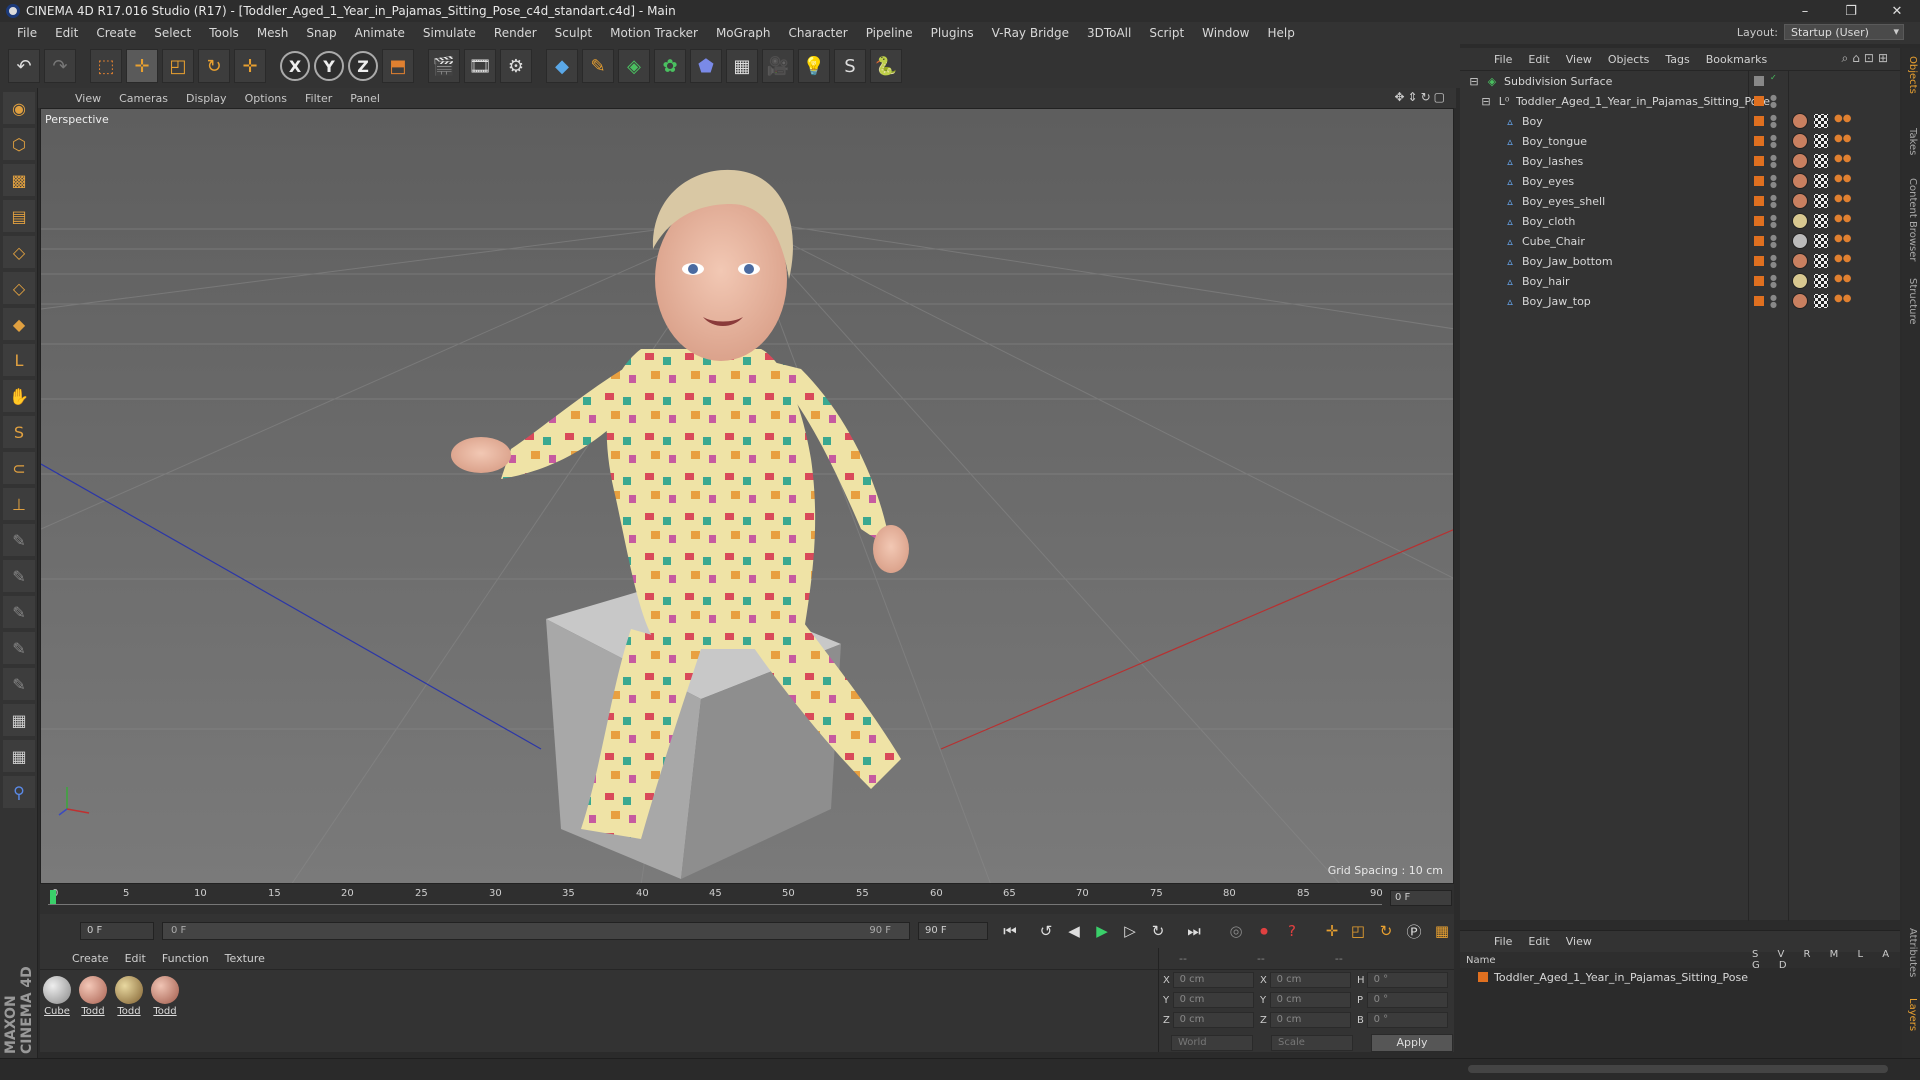 Image resolution: width=1920 pixels, height=1080 pixels. What do you see at coordinates (1851, 11) in the screenshot?
I see `maximize-button: ❐` at bounding box center [1851, 11].